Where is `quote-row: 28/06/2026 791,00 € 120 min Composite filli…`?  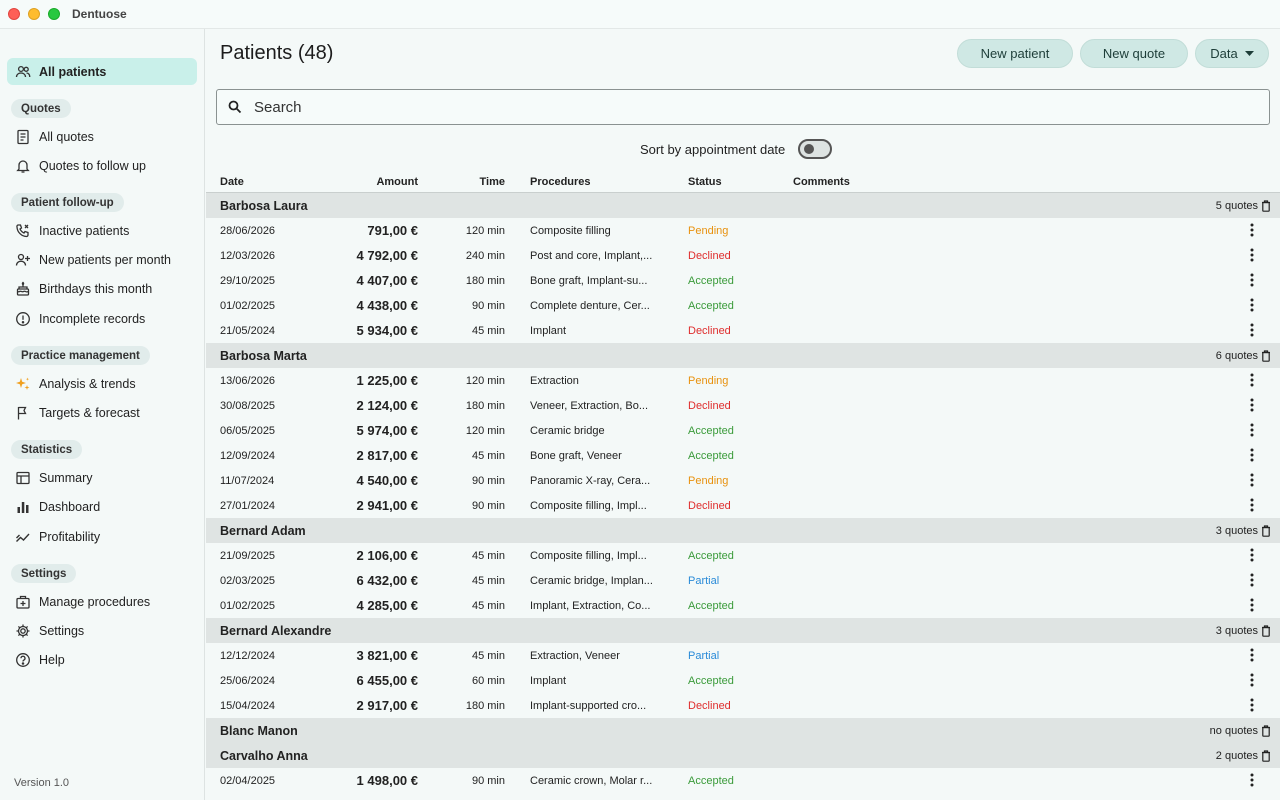 quote-row: 28/06/2026 791,00 € 120 min Composite filli… is located at coordinates (743, 230).